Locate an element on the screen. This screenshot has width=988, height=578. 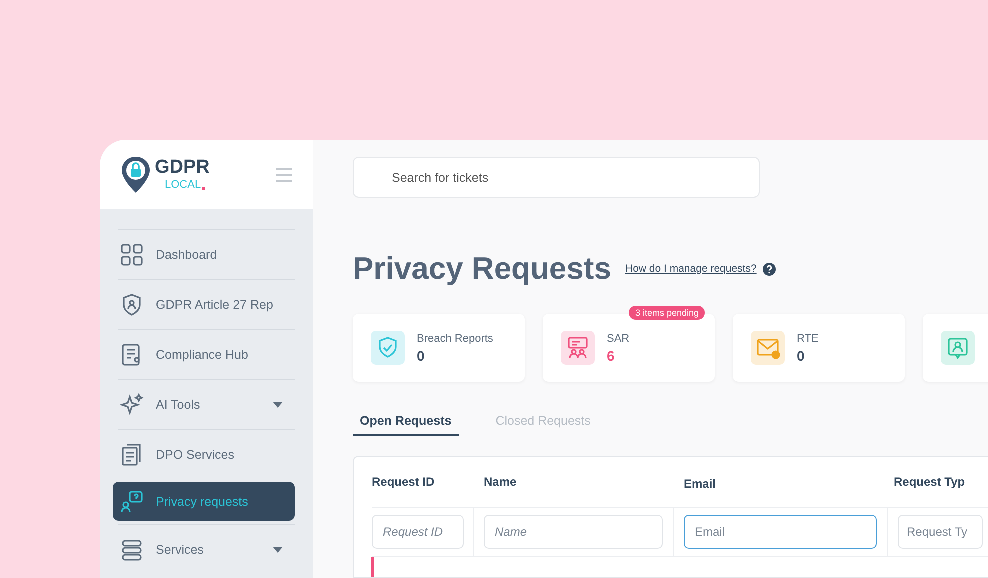
pending-badge: 3 items pending is located at coordinates (667, 313).